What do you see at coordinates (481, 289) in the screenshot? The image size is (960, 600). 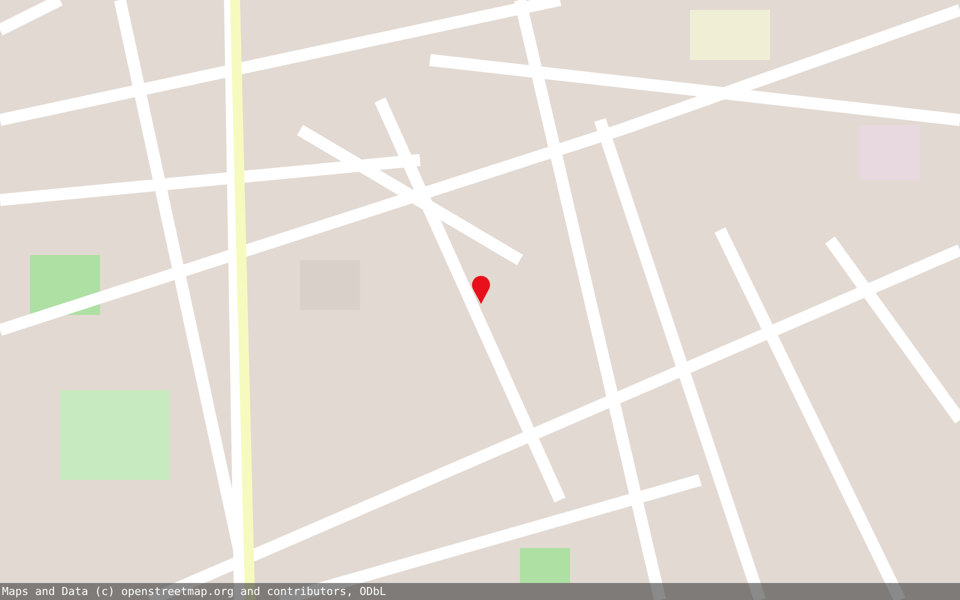 I see `map-pin-icon` at bounding box center [481, 289].